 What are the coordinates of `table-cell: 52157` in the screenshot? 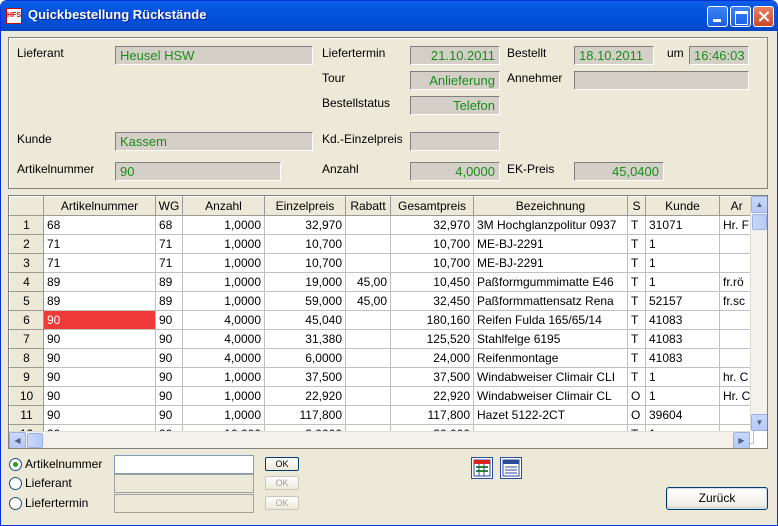 It's located at (682, 301).